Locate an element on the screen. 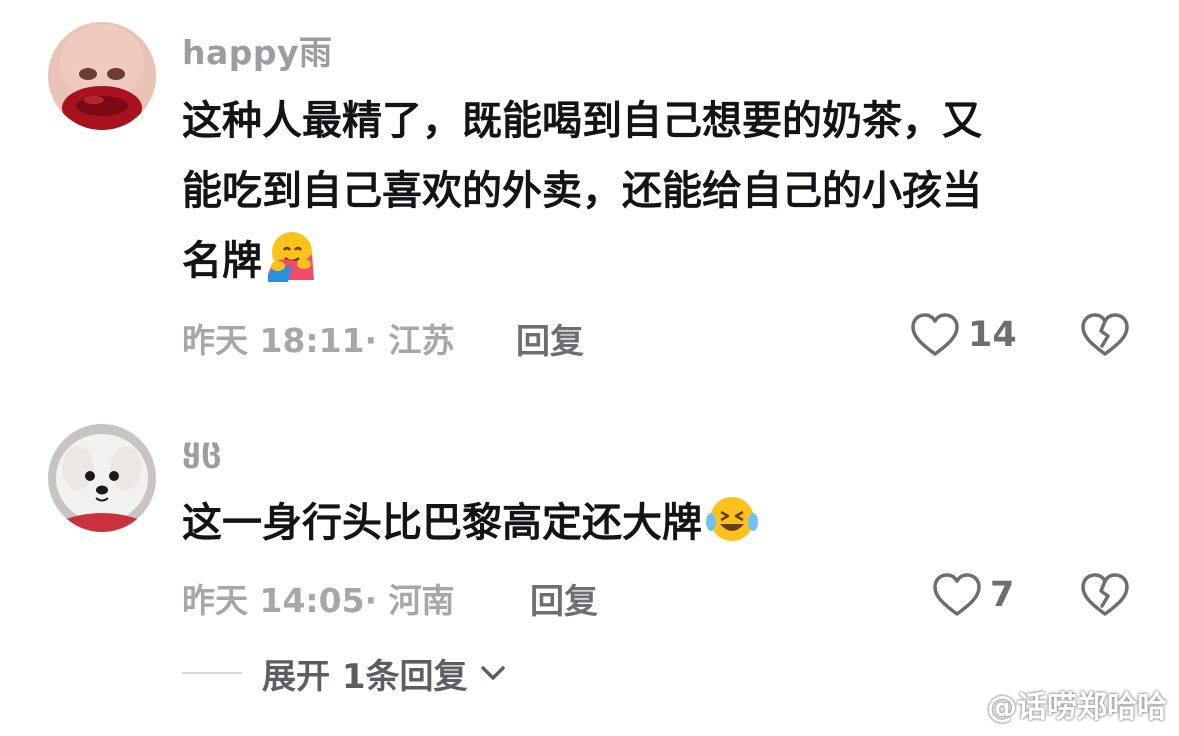  comment-meta: 昨天 14:05· 河南 is located at coordinates (318, 600).